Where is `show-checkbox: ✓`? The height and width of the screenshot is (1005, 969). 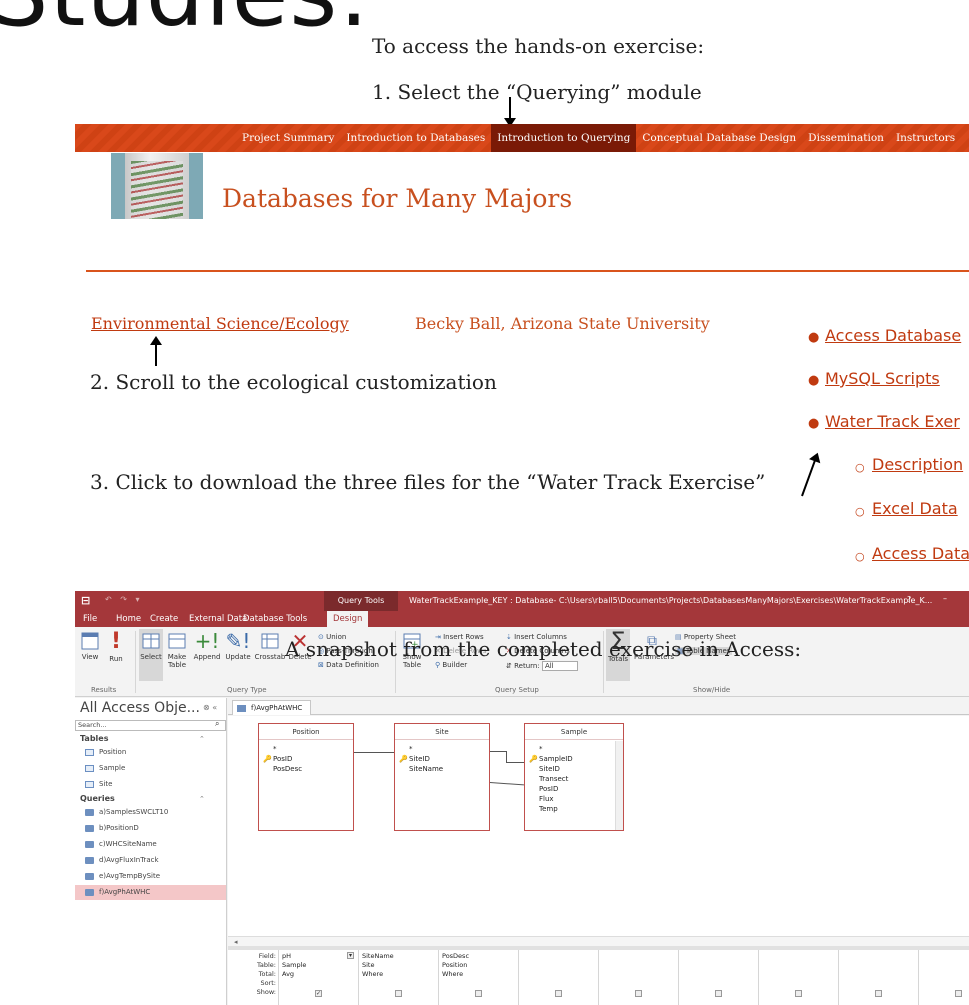 show-checkbox: ✓ is located at coordinates (318, 993).